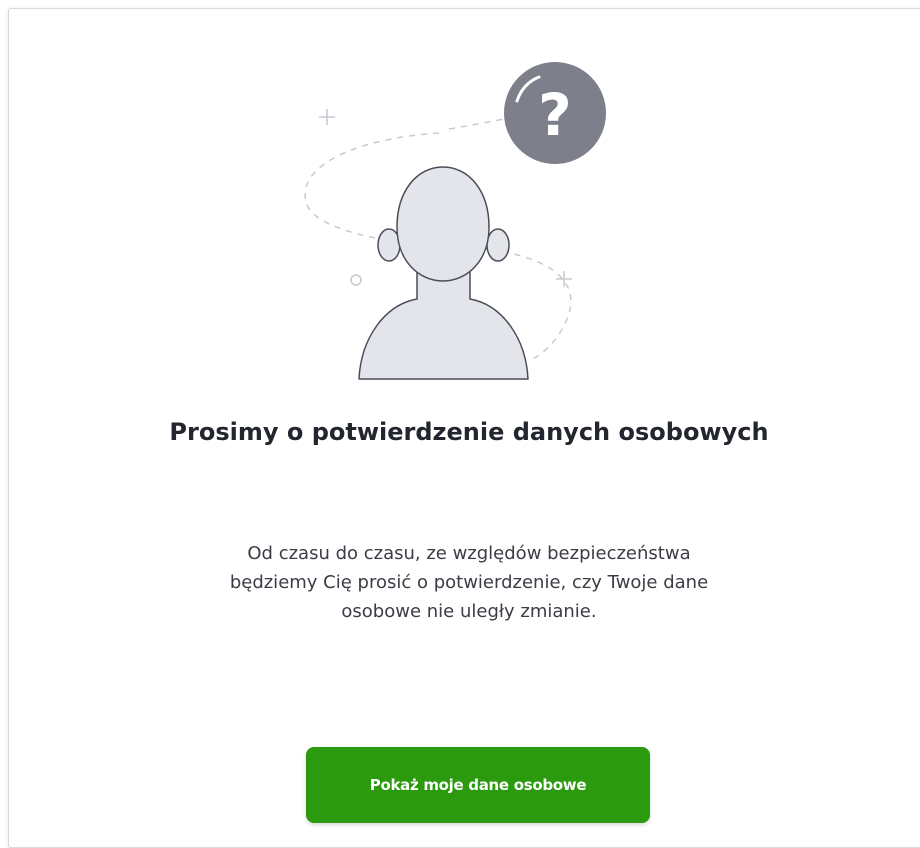 The width and height of the screenshot is (920, 848). I want to click on dashed-orbit-line, so click(481, 123).